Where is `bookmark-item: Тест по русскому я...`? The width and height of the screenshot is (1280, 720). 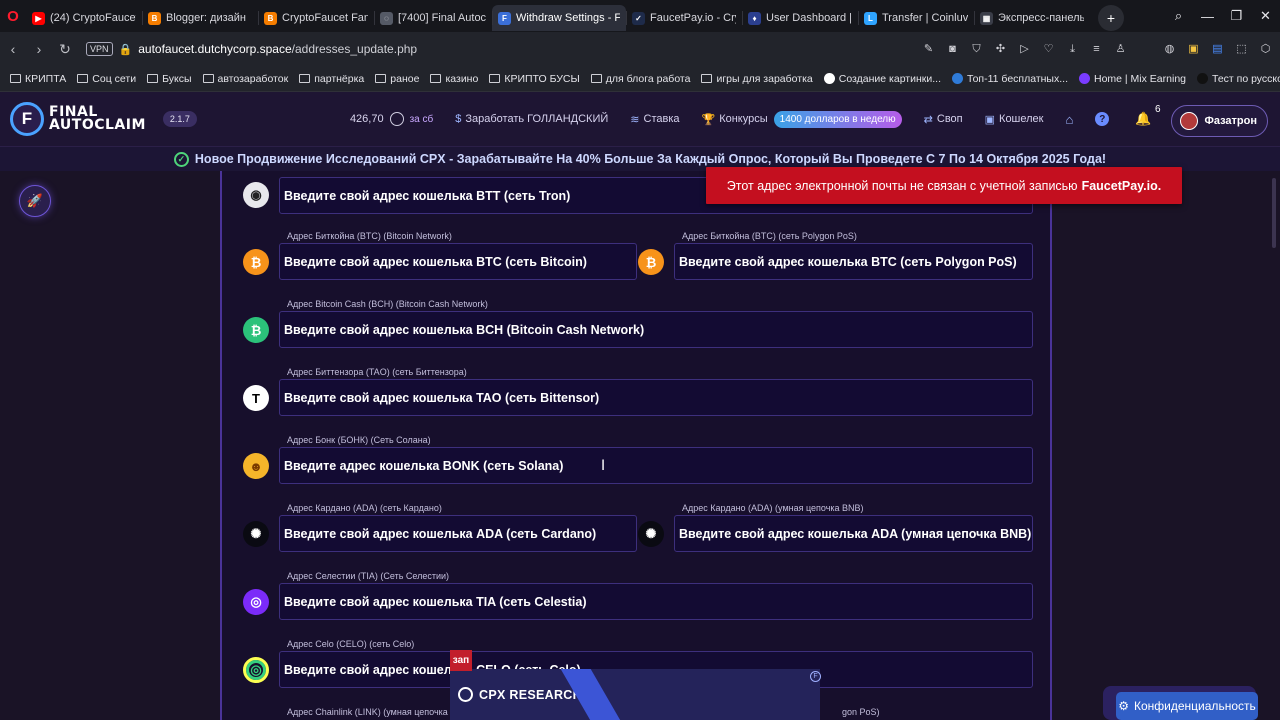 bookmark-item: Тест по русскому я... is located at coordinates (1238, 79).